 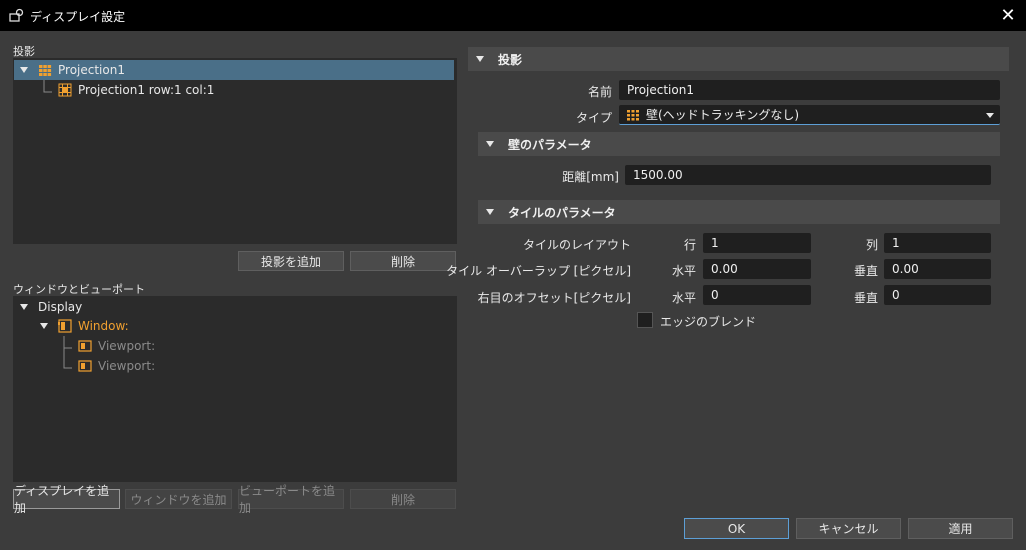 I want to click on group-header-label: タイルのパラメータ, so click(x=562, y=212).